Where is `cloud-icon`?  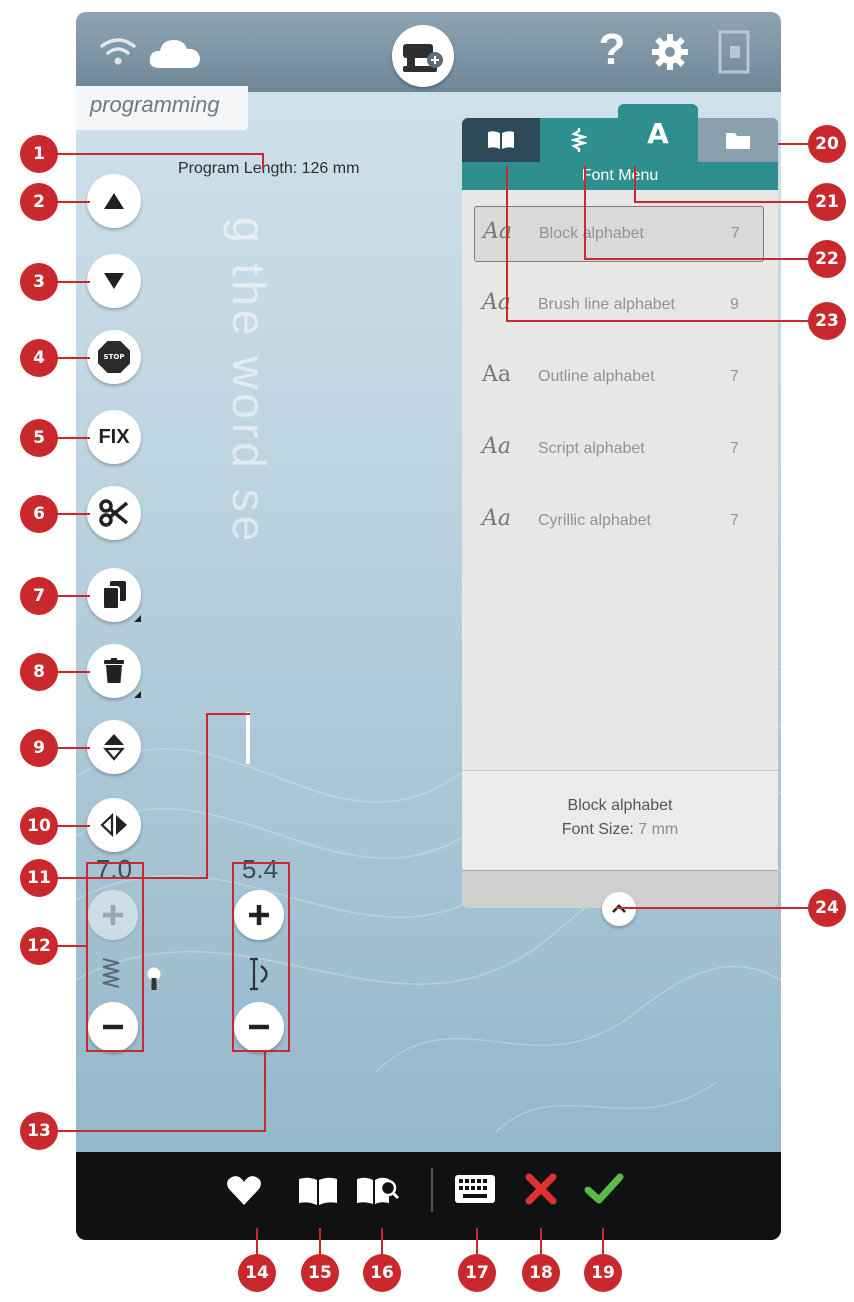
cloud-icon is located at coordinates (175, 52).